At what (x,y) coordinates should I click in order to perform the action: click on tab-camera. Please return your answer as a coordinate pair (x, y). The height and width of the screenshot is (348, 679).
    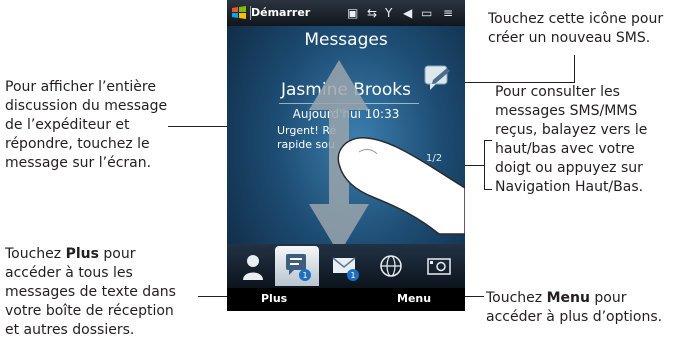
    Looking at the image, I should click on (439, 266).